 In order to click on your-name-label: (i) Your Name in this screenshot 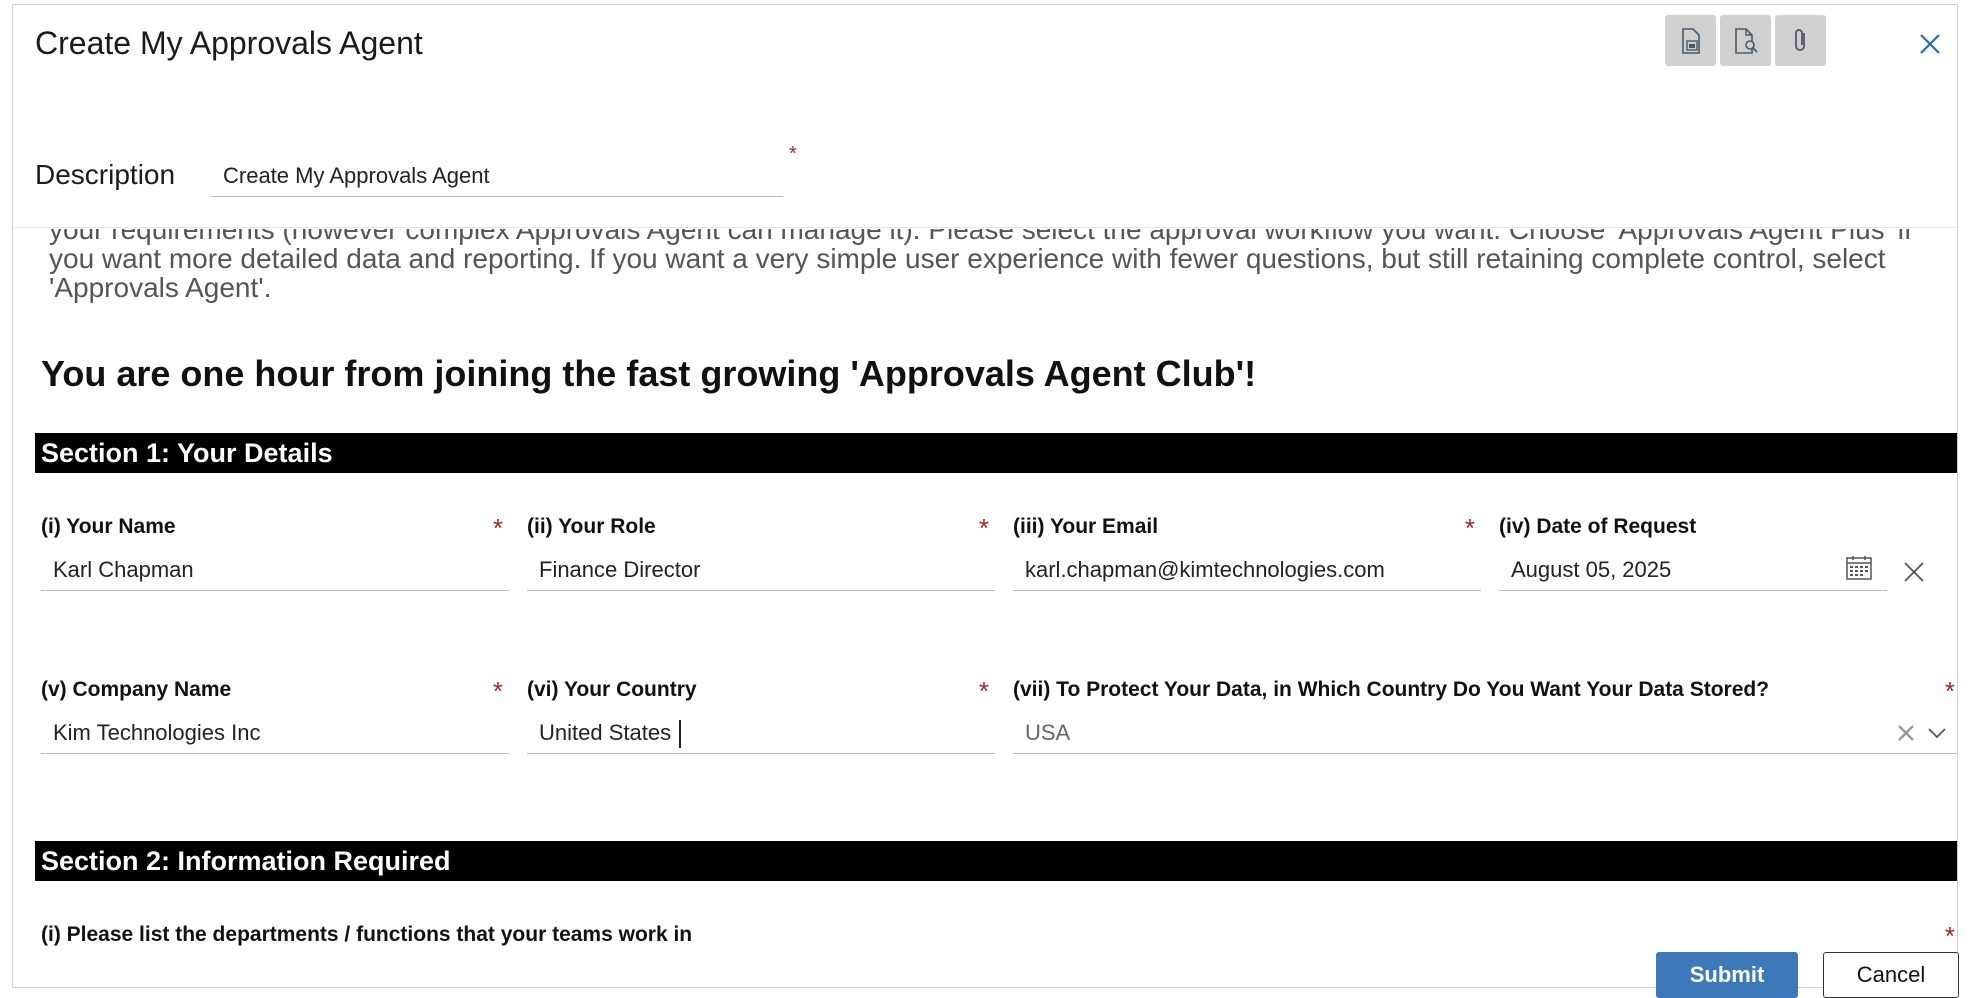, I will do `click(108, 526)`.